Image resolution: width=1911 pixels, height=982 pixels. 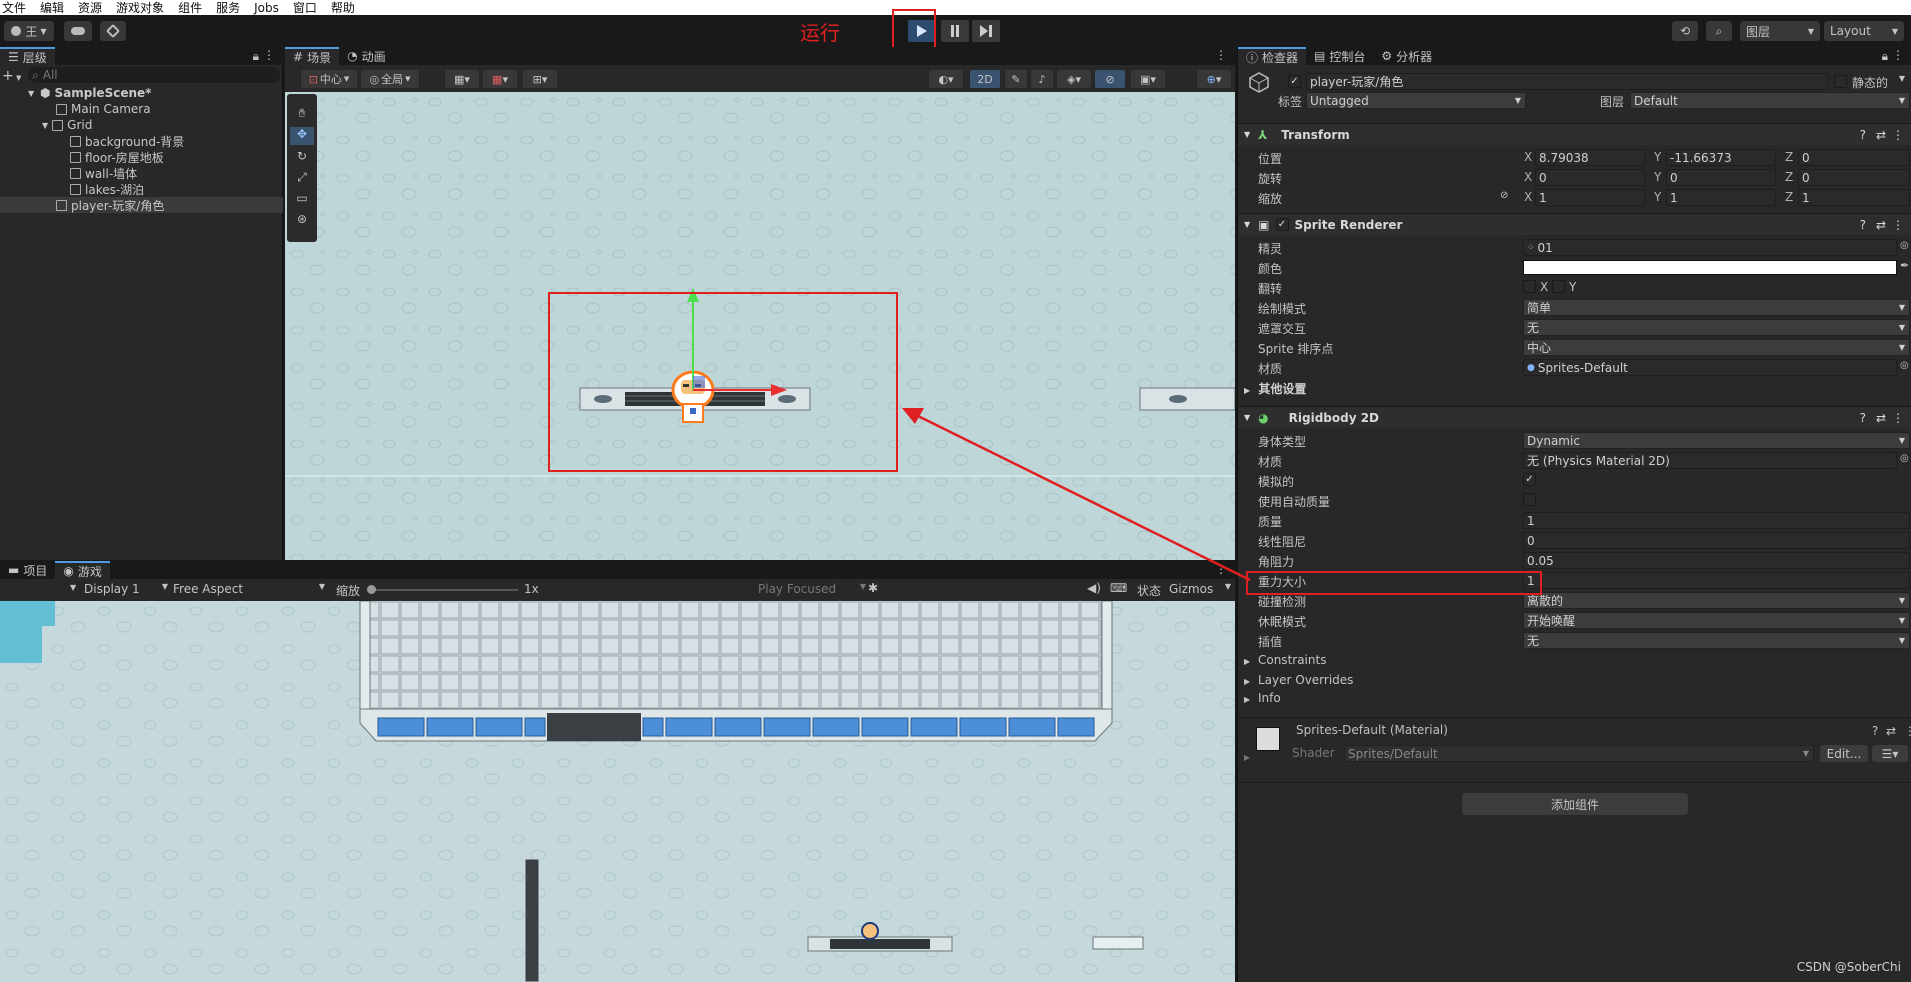 I want to click on menu-file: 文件, so click(x=14, y=8).